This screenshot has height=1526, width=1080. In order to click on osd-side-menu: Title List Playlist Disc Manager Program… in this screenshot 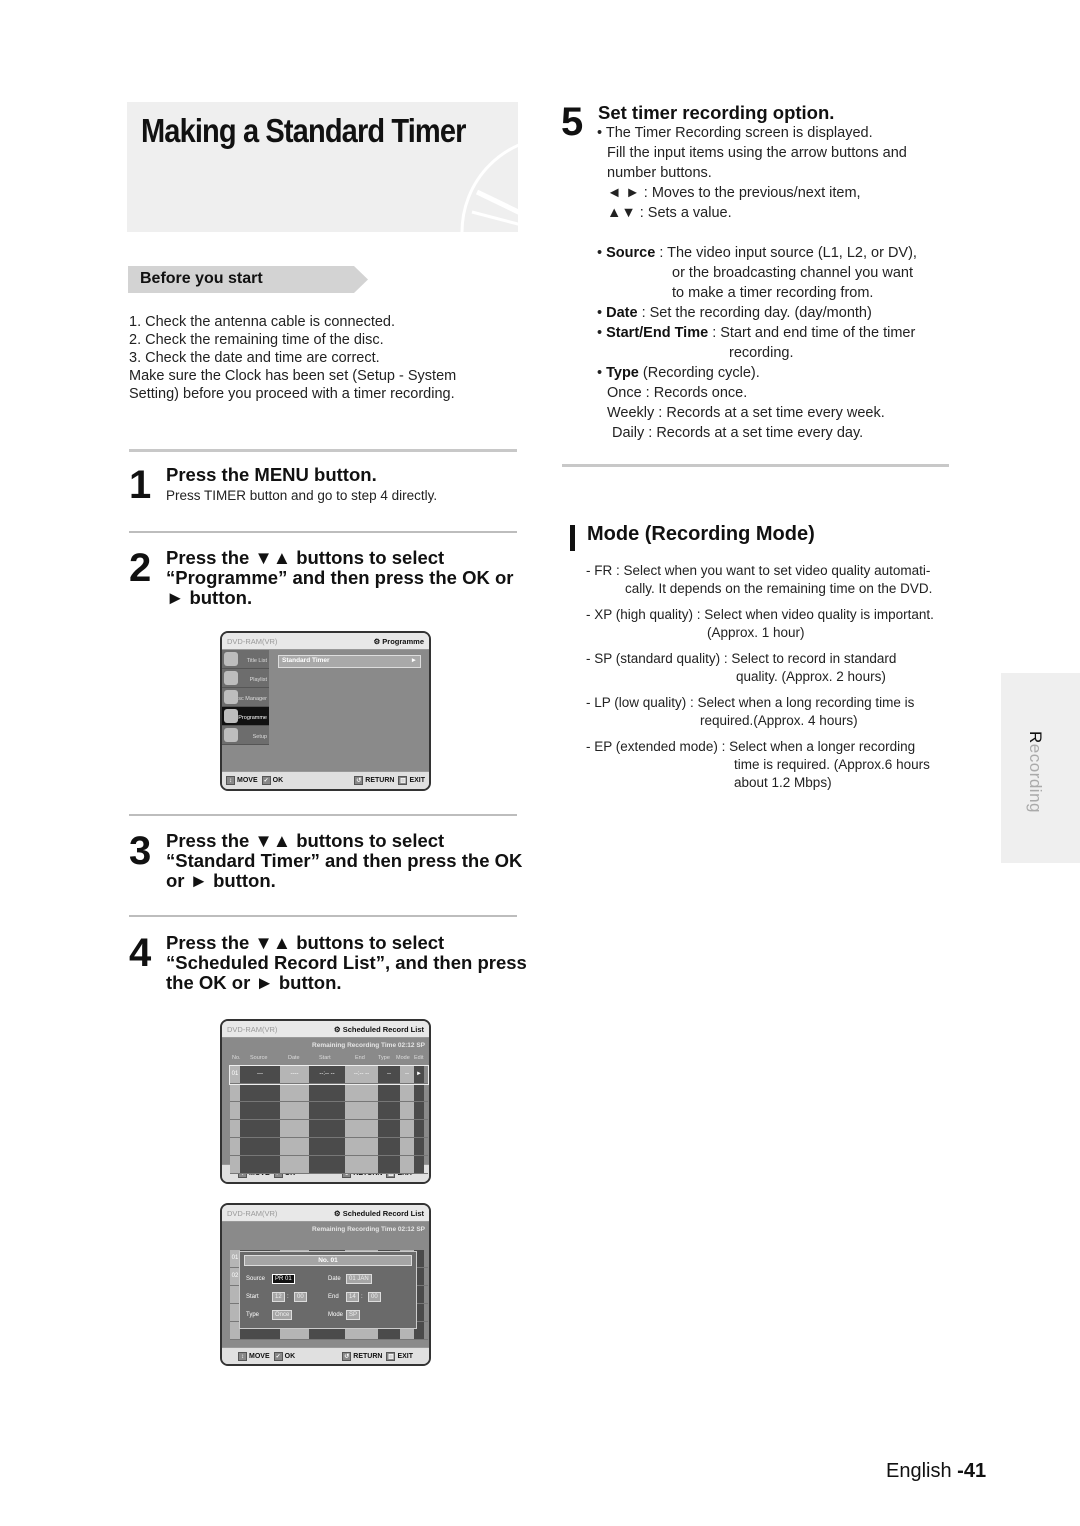, I will do `click(245, 697)`.